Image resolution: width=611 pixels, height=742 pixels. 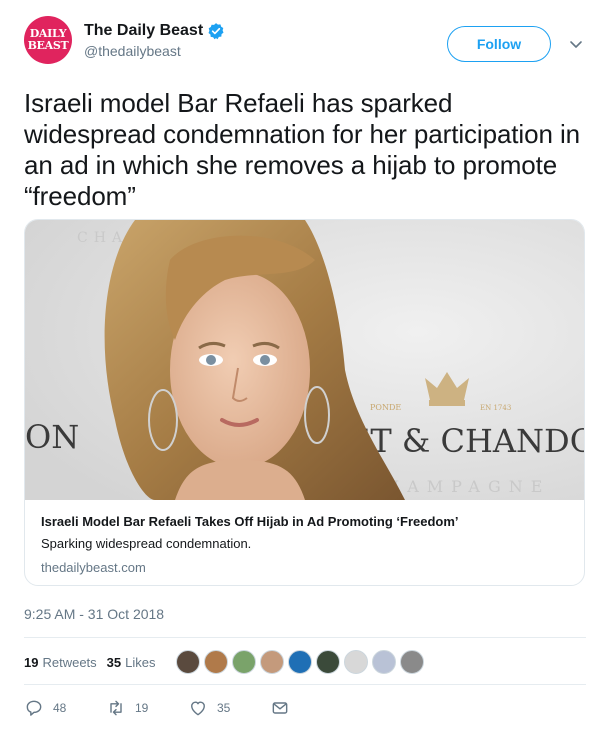 I want to click on tweet-actions: 48 19 35, so click(x=157, y=708).